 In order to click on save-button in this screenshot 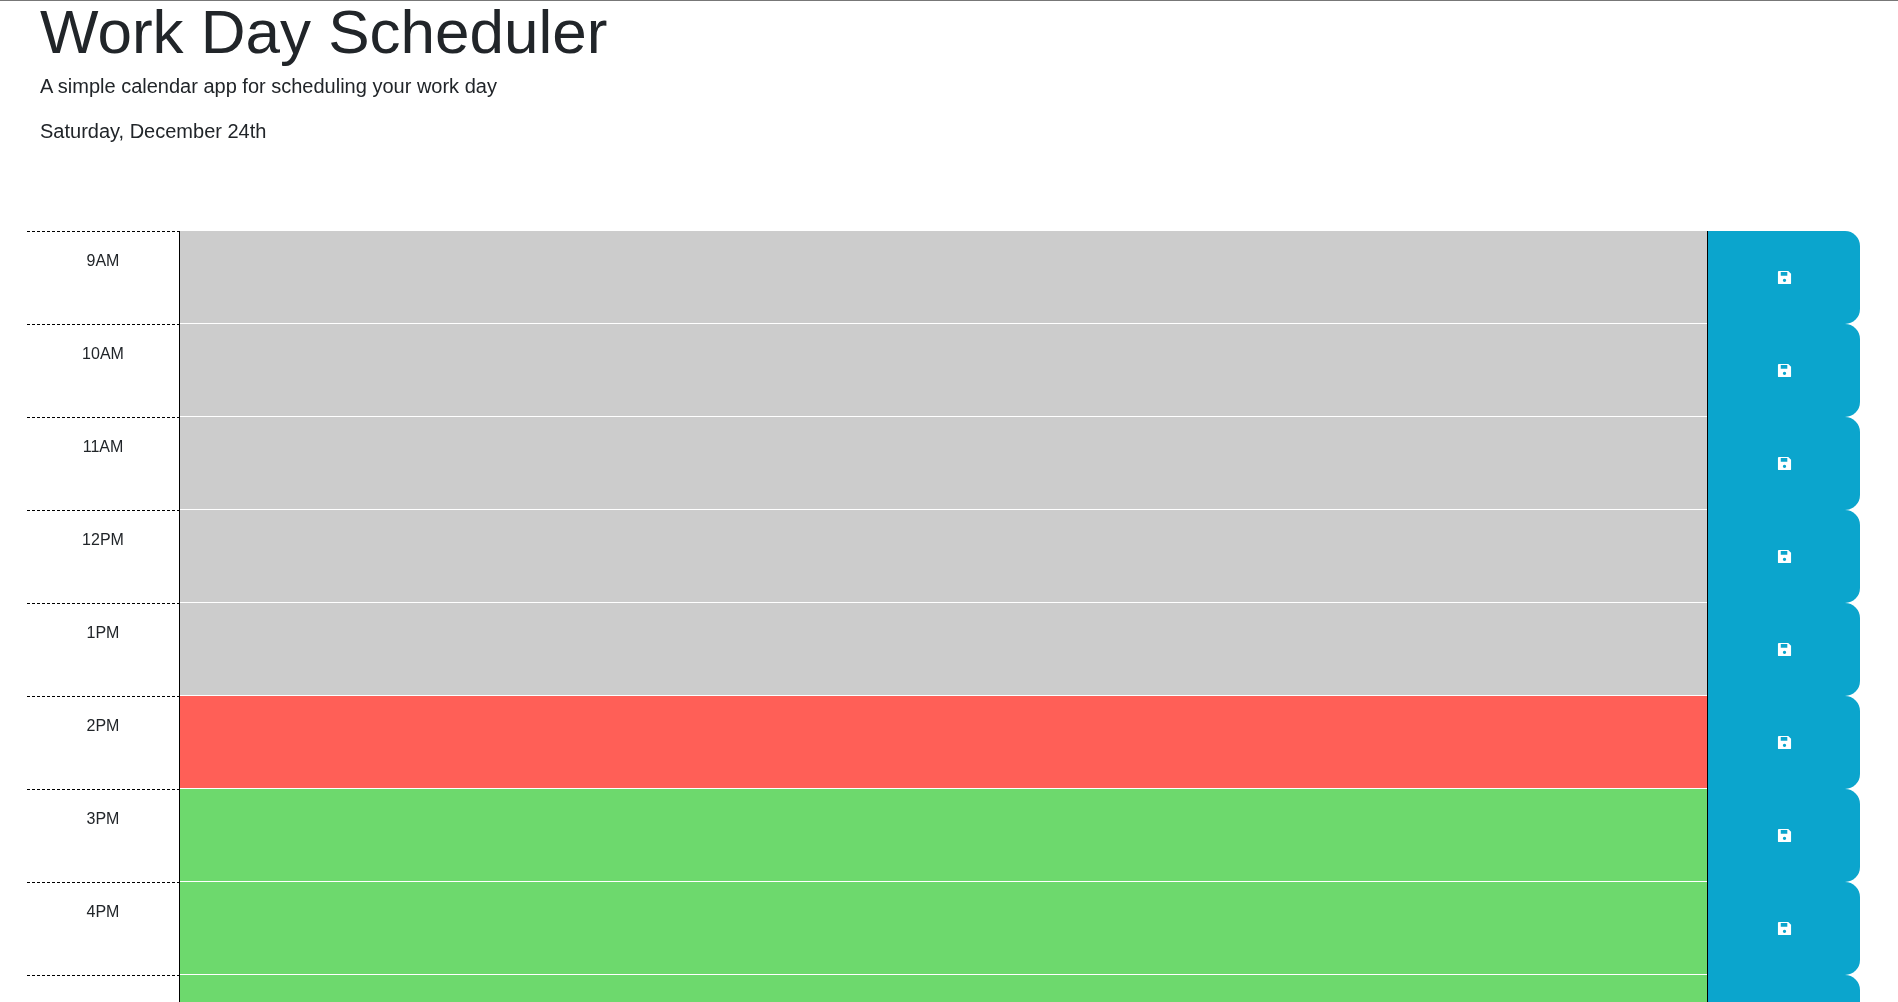, I will do `click(1783, 277)`.